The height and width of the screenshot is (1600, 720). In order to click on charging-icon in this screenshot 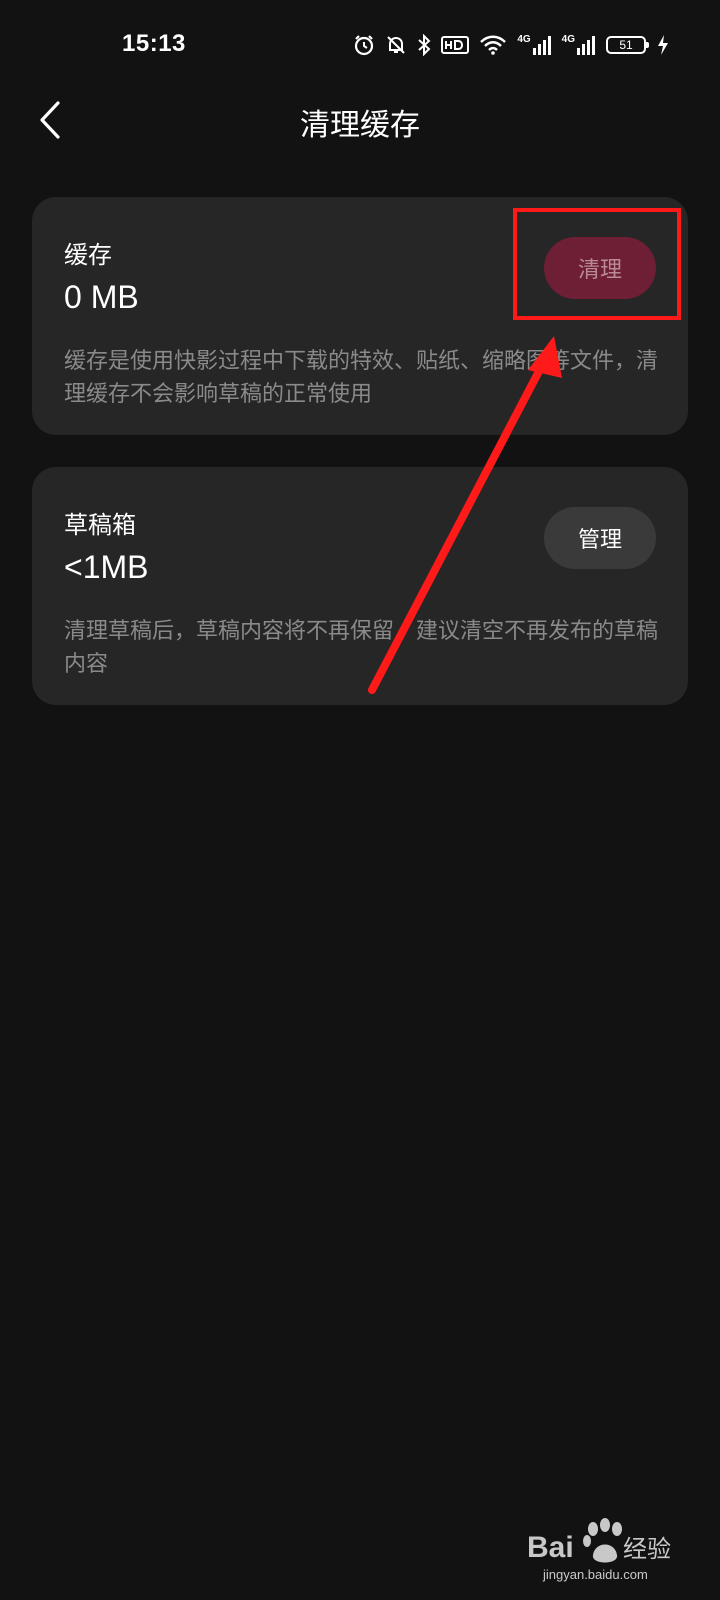, I will do `click(663, 45)`.